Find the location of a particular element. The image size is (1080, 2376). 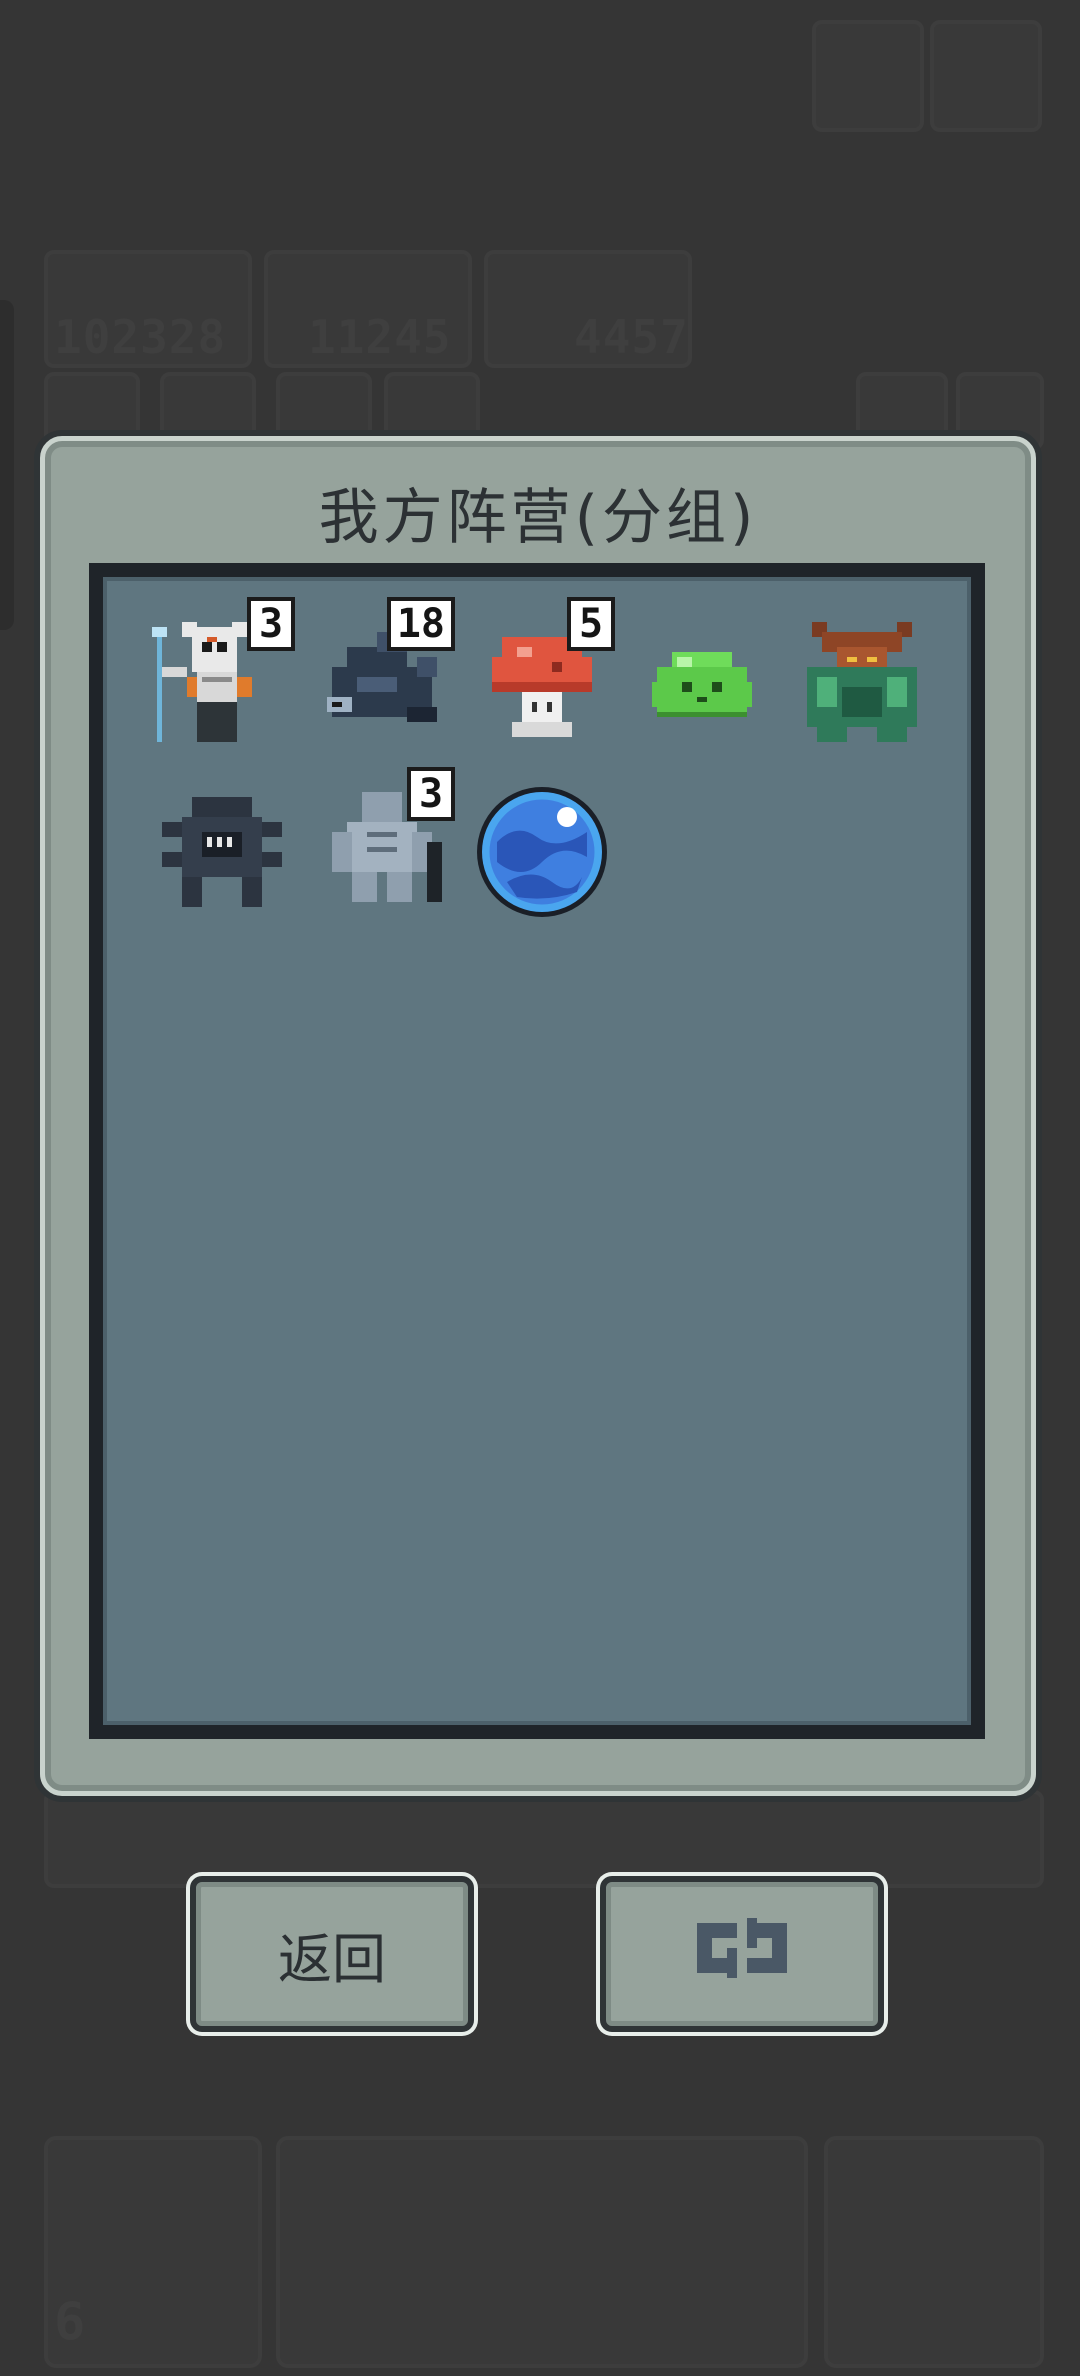

side-drawer-tab is located at coordinates (7, 465).